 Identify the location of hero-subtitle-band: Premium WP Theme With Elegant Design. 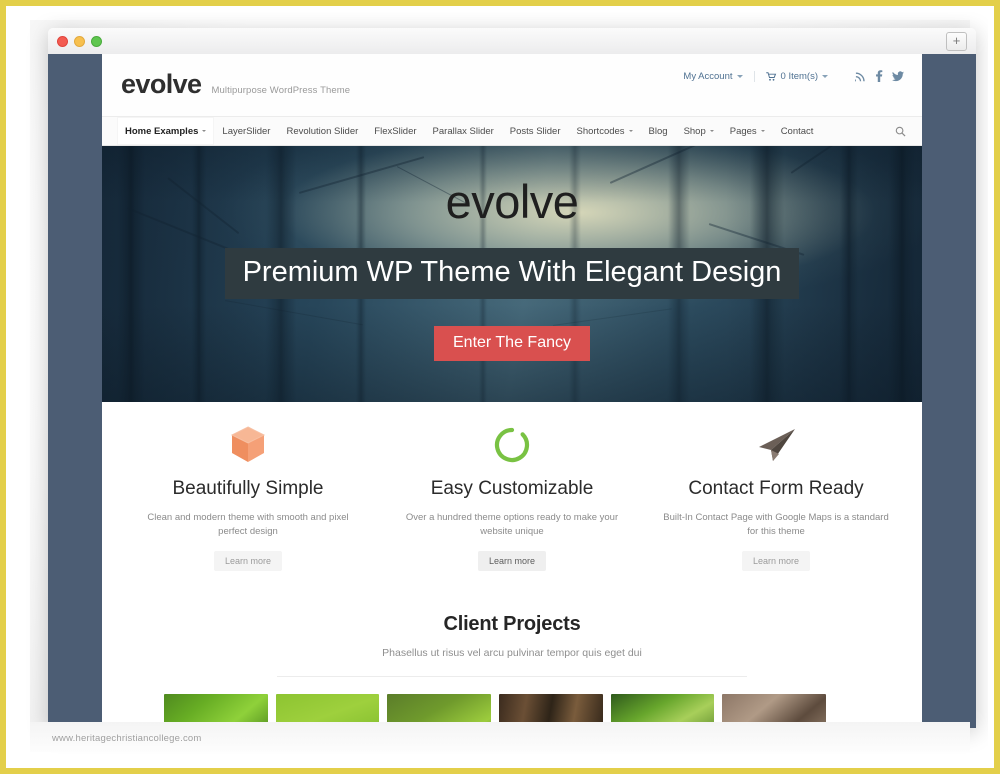
(512, 274).